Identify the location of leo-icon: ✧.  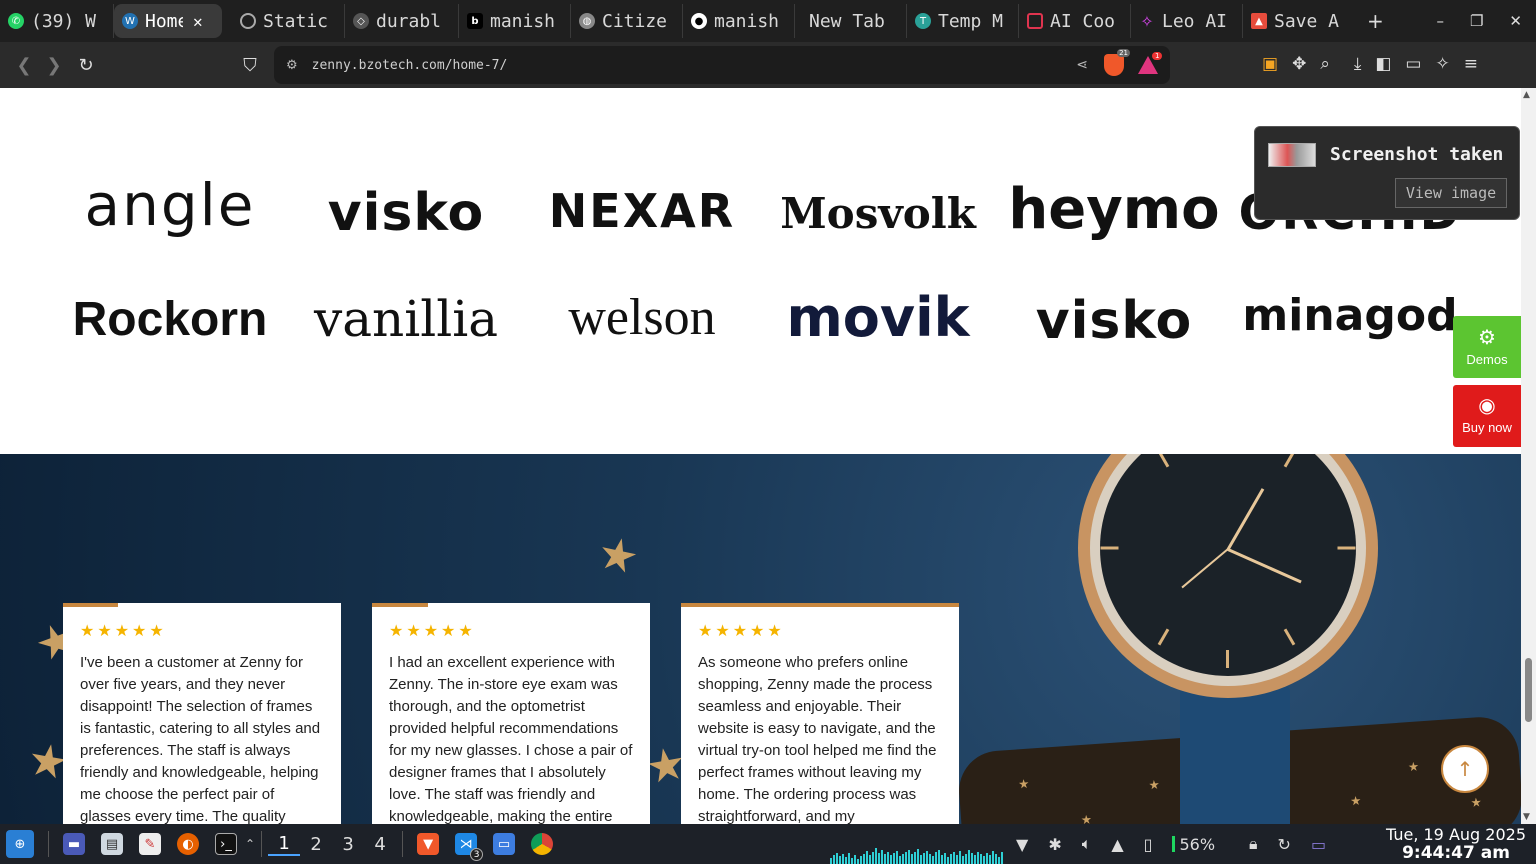
(1147, 21).